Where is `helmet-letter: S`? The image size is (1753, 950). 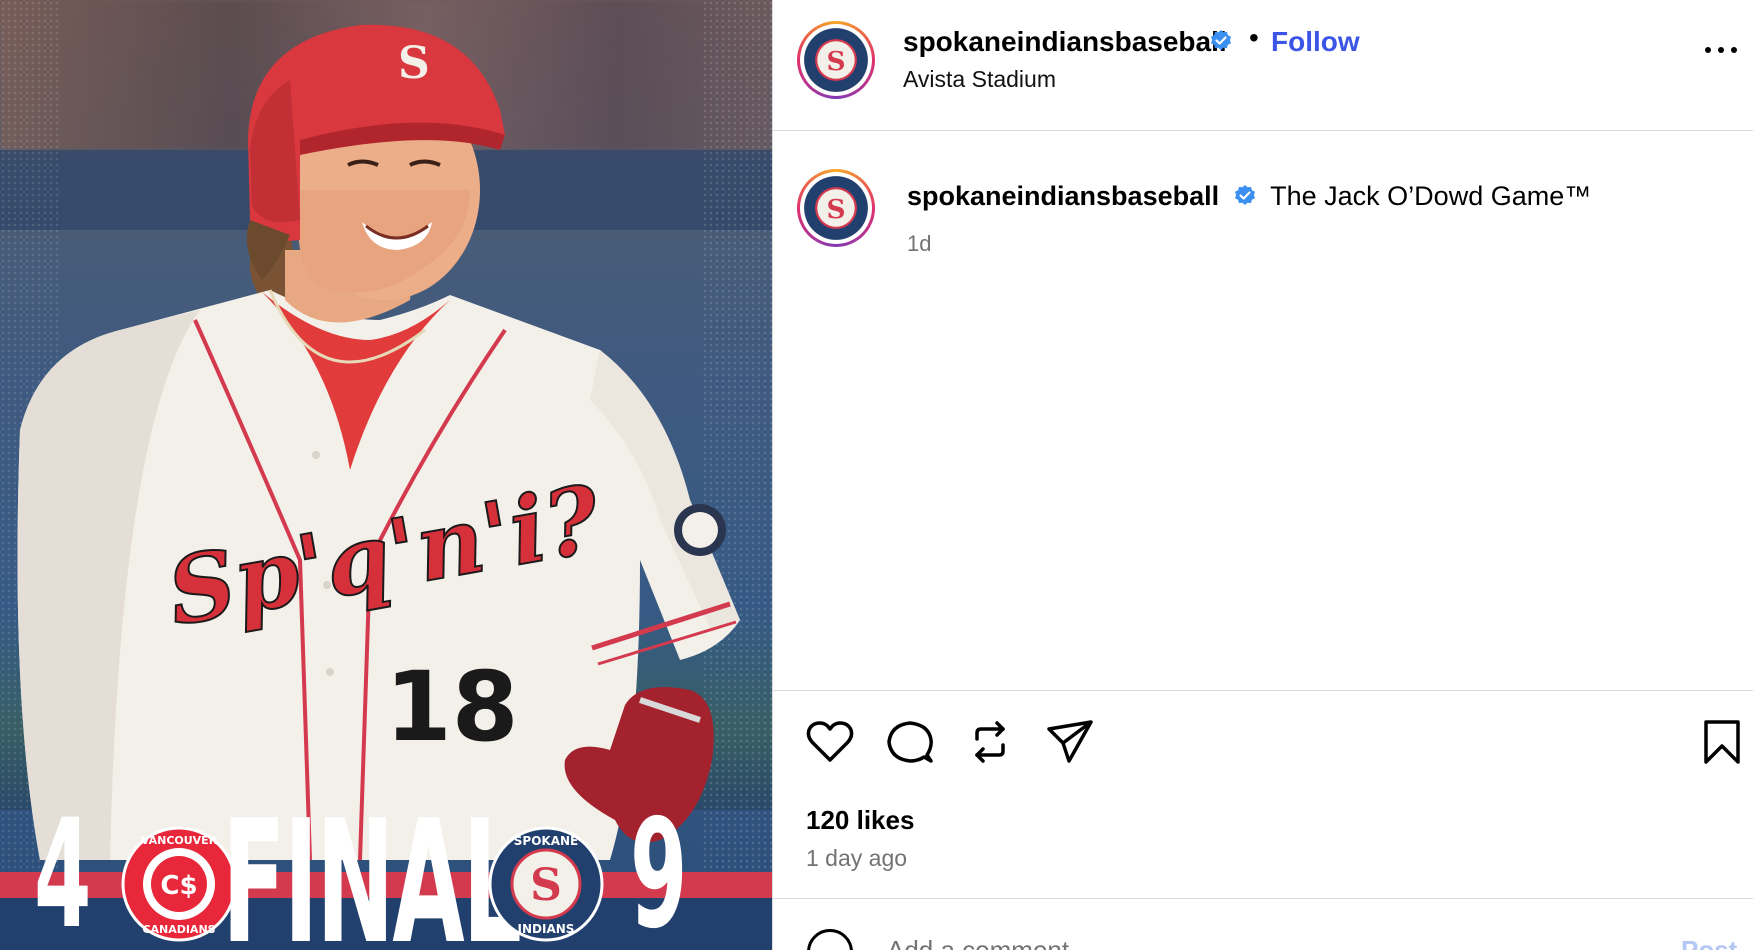
helmet-letter: S is located at coordinates (414, 63).